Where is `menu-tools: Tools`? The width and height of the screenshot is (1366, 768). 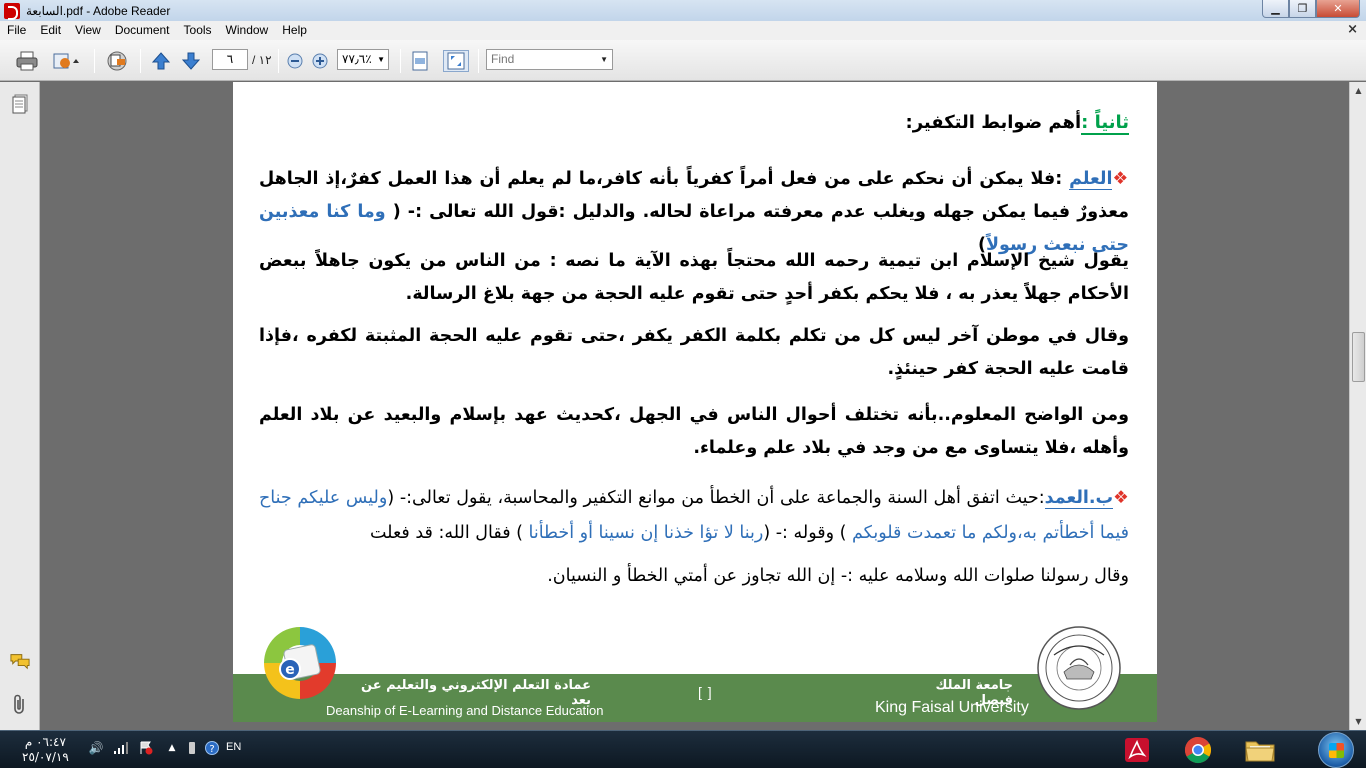
menu-tools: Tools is located at coordinates (198, 30).